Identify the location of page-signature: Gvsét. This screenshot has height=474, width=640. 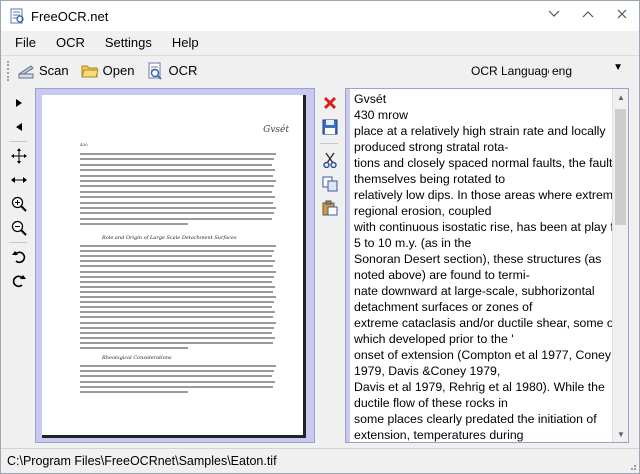
(276, 130).